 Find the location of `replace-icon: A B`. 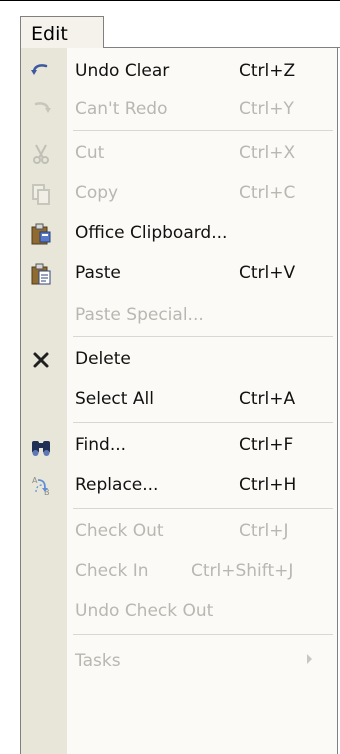

replace-icon: A B is located at coordinates (41, 486).